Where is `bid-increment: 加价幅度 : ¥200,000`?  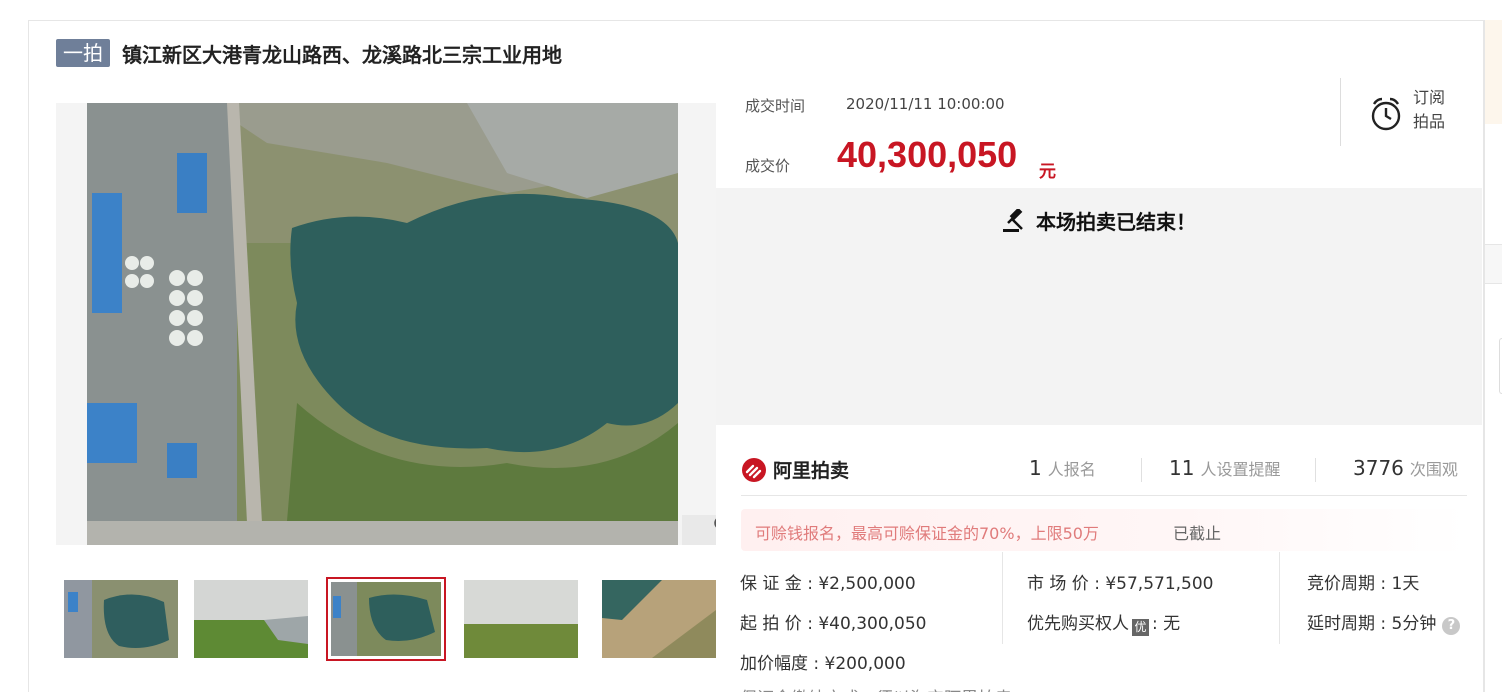 bid-increment: 加价幅度 : ¥200,000 is located at coordinates (823, 664).